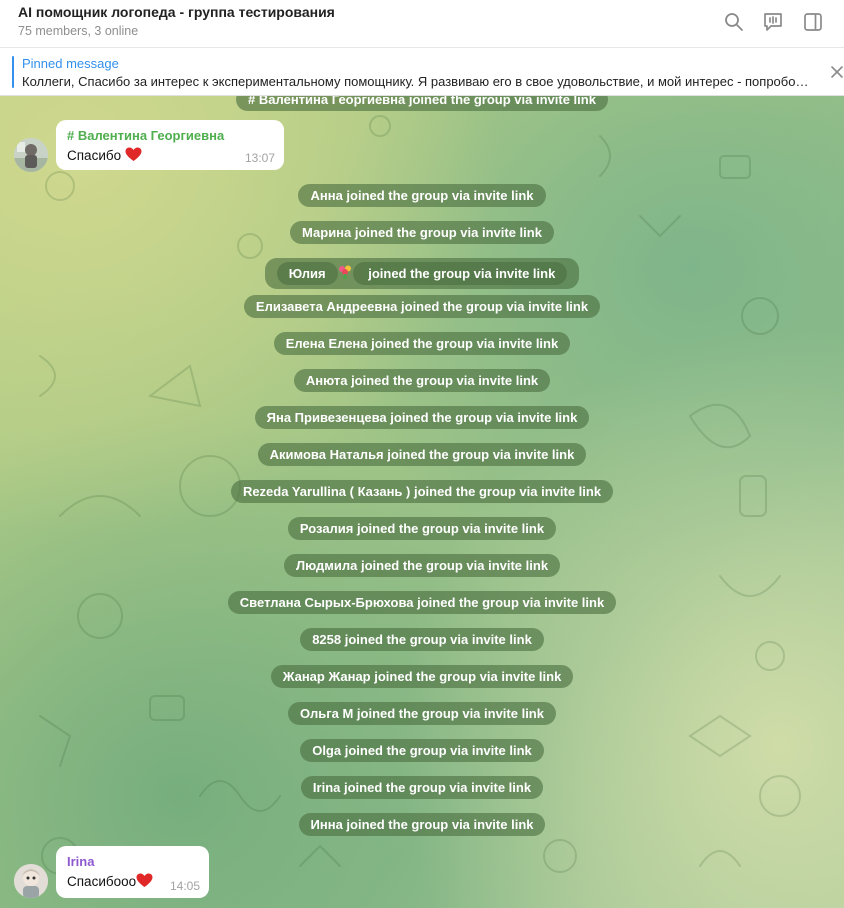 The height and width of the screenshot is (908, 844). What do you see at coordinates (13, 72) in the screenshot?
I see `pinned-accent-bar` at bounding box center [13, 72].